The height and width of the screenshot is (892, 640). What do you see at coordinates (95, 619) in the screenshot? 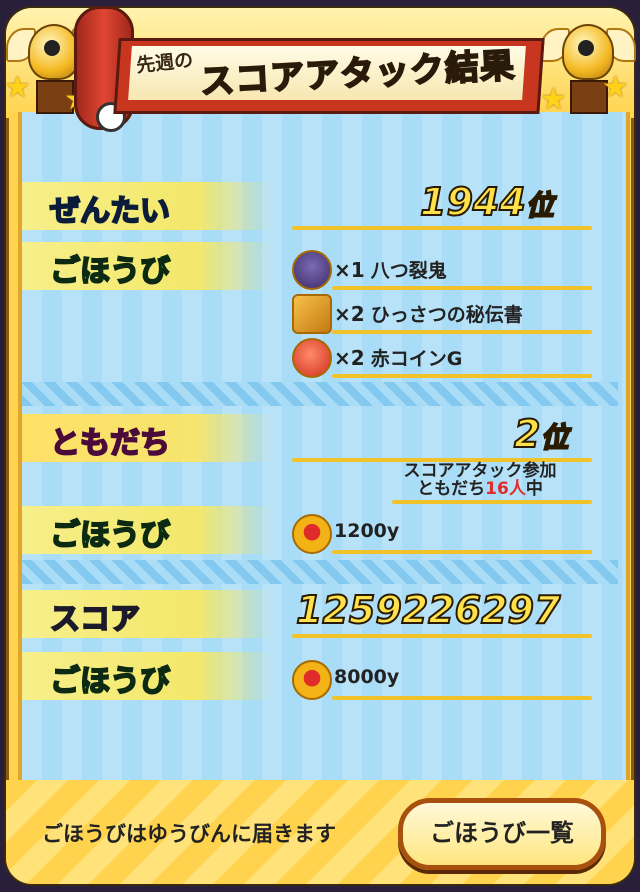
I see `score-label: スコア` at bounding box center [95, 619].